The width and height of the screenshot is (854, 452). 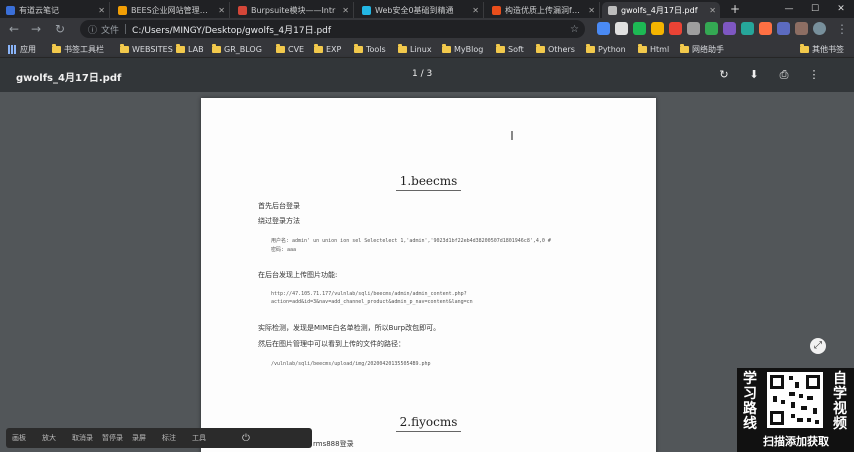 I want to click on browser-tab: 有道云笔记 ✕, so click(x=55, y=10).